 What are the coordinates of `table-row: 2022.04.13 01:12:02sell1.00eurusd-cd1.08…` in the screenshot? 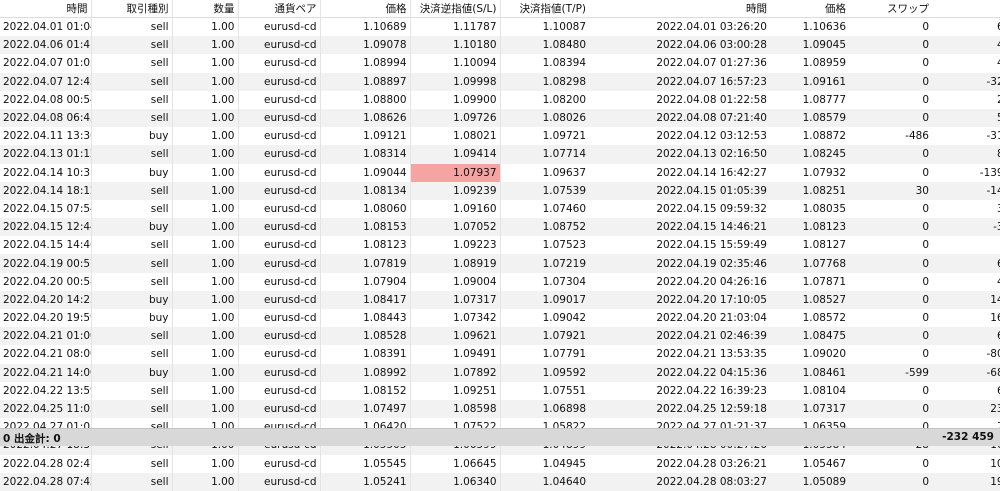 It's located at (500, 154).